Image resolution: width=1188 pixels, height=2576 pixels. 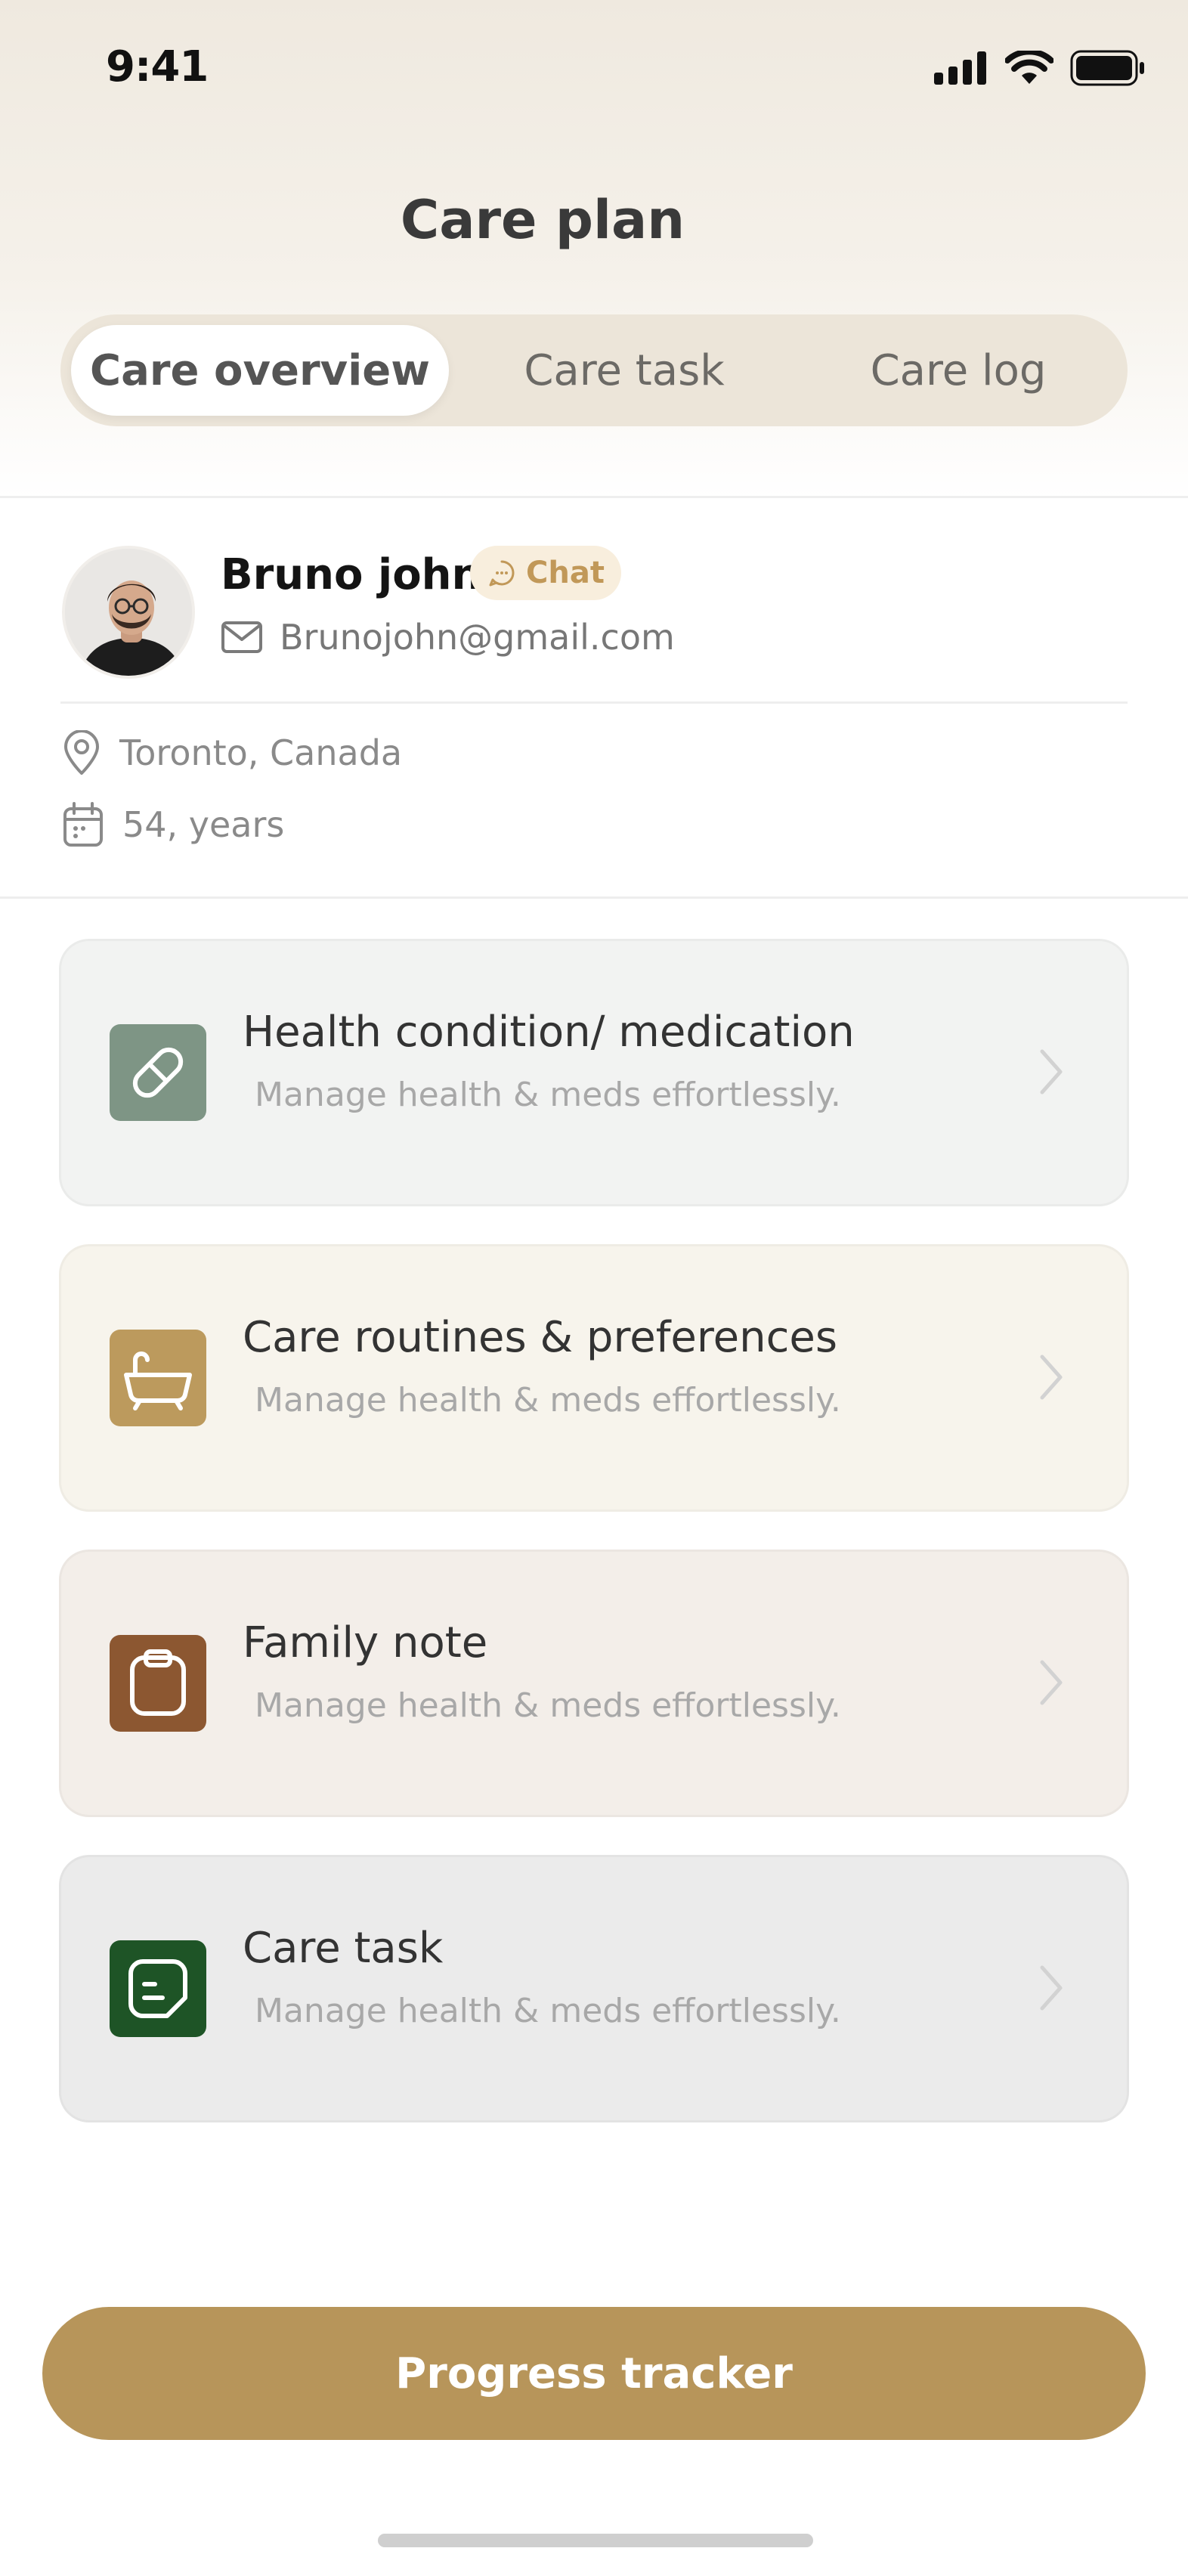 I want to click on card-title: Family note, so click(x=365, y=1642).